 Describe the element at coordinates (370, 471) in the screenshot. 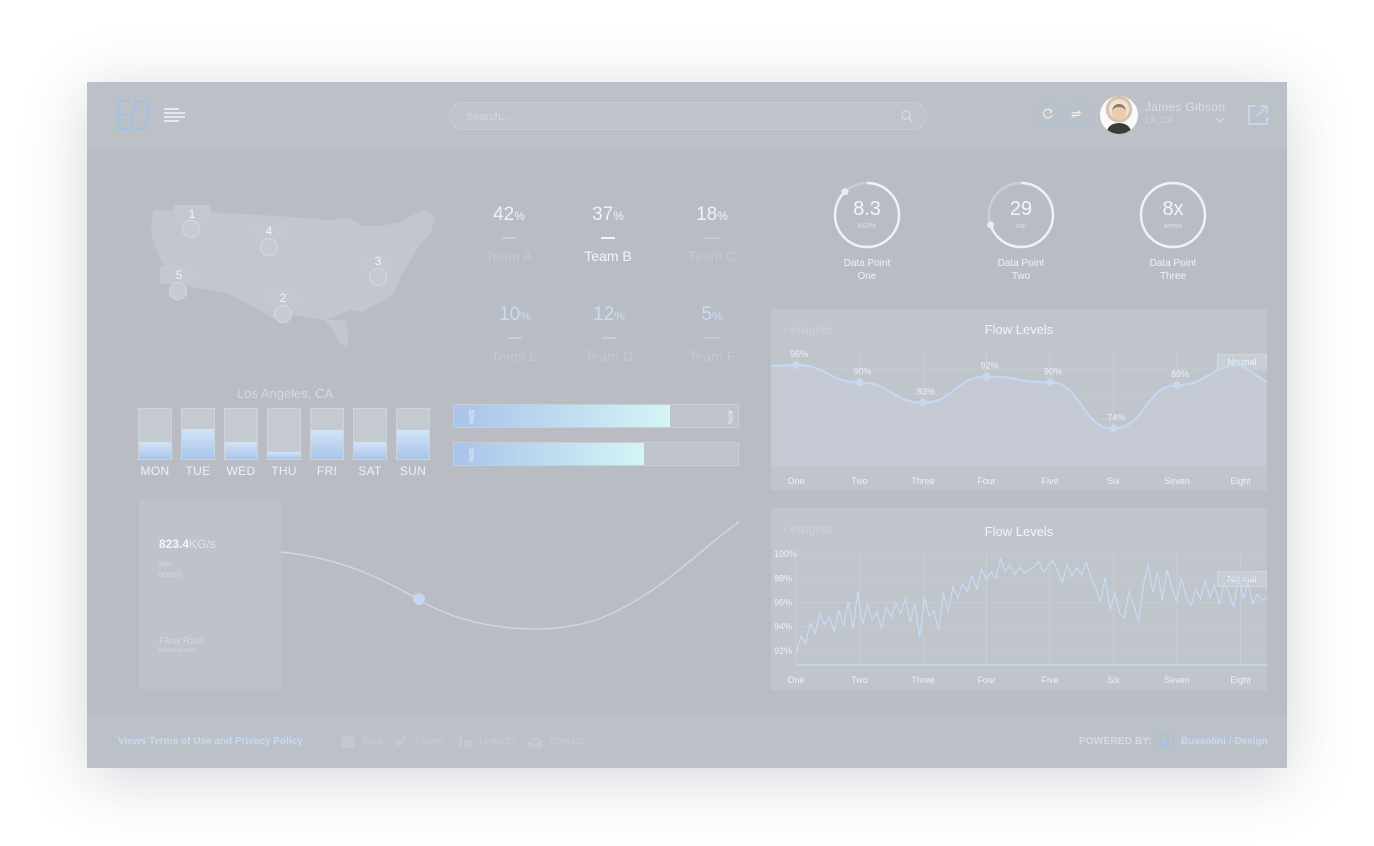

I see `day-label: SAT` at that location.